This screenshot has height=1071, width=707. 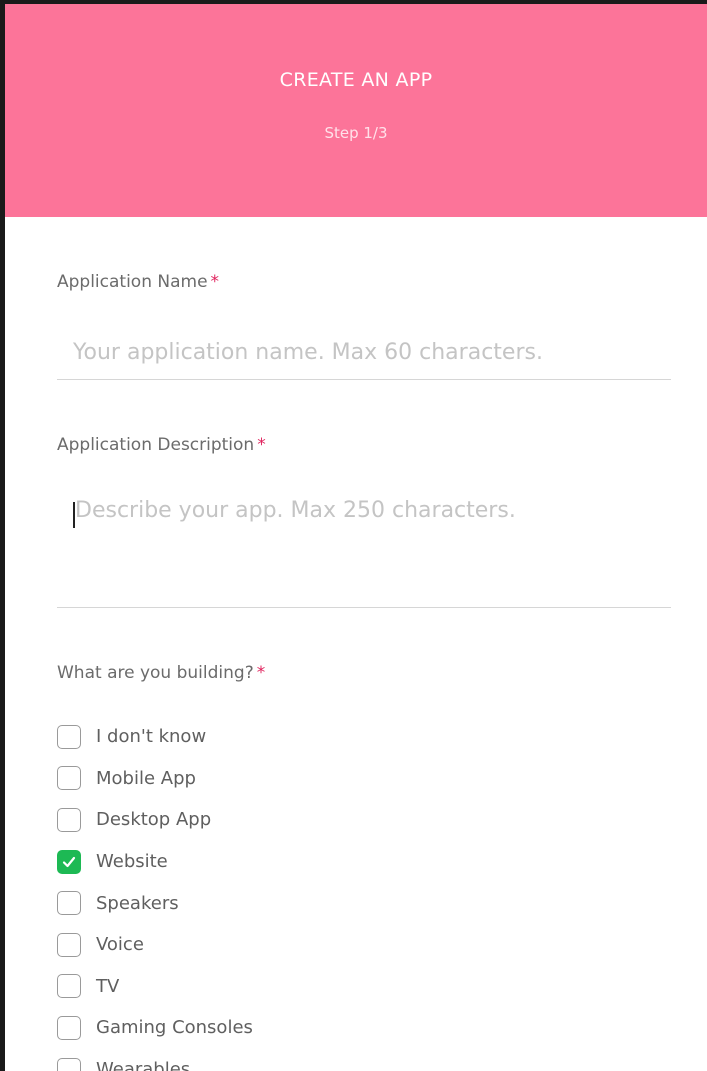 What do you see at coordinates (151, 737) in the screenshot?
I see `checkbox-label: I don't know` at bounding box center [151, 737].